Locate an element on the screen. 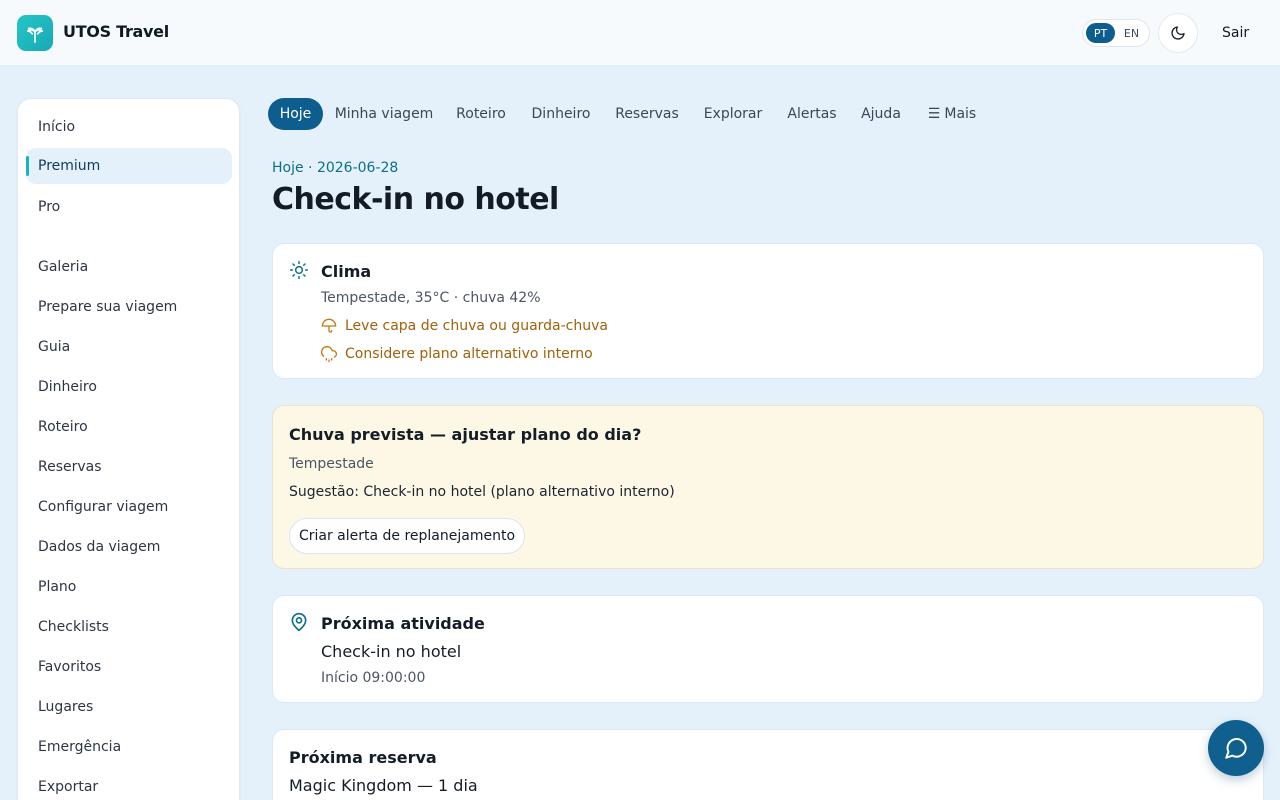  theme-toggle-button is located at coordinates (1178, 33).